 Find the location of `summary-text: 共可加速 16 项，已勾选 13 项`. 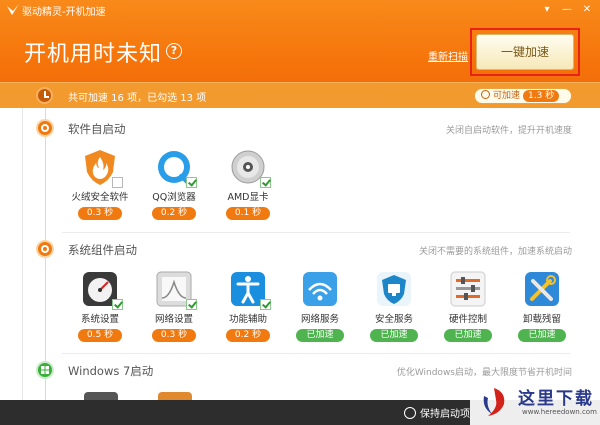

summary-text: 共可加速 16 项，已勾选 13 项 is located at coordinates (137, 98).